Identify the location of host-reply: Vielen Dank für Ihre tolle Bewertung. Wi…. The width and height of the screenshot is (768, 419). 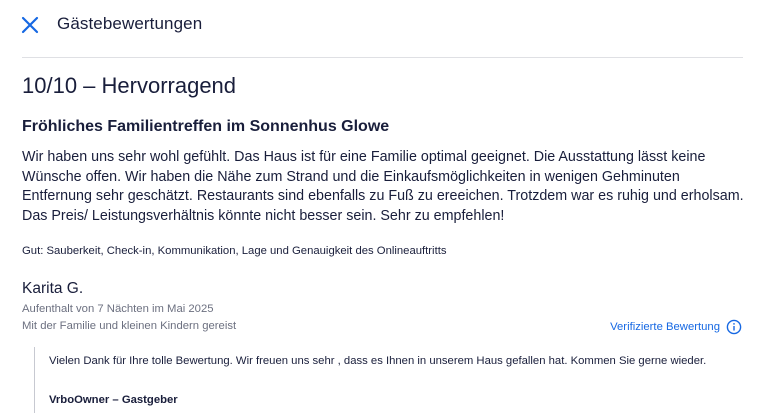
(390, 380).